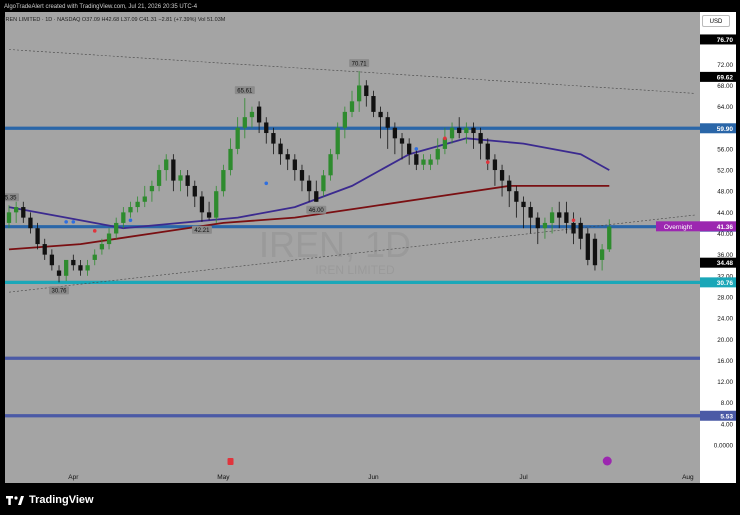 This screenshot has height=515, width=740. Describe the element at coordinates (725, 86) in the screenshot. I see `y-tick-label: 68.00` at that location.